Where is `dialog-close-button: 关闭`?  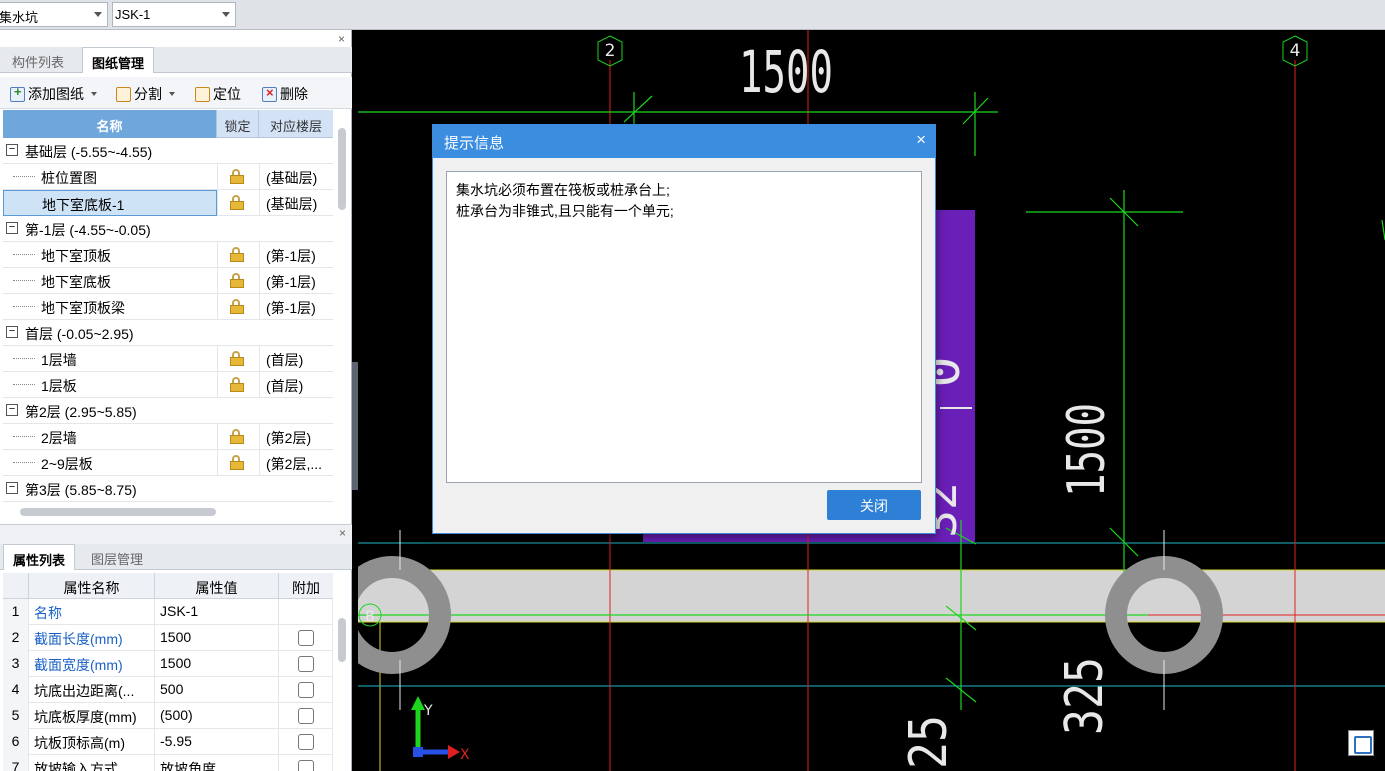
dialog-close-button: 关闭 is located at coordinates (874, 505).